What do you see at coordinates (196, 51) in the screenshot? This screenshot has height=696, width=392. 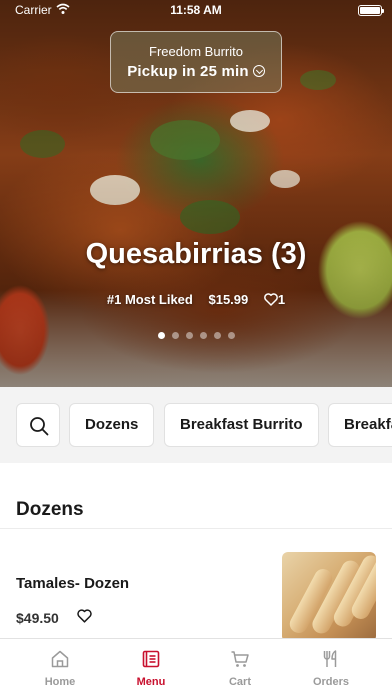 I see `store-name: Freedom Burrito` at bounding box center [196, 51].